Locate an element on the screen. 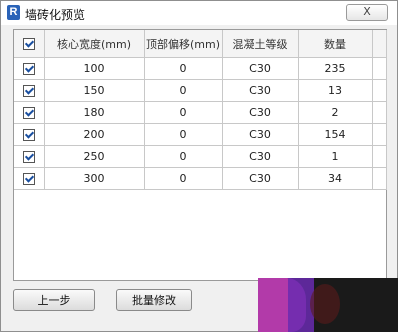 This screenshot has height=332, width=398. column-header-offset: 顶部偏移(mm) is located at coordinates (183, 44).